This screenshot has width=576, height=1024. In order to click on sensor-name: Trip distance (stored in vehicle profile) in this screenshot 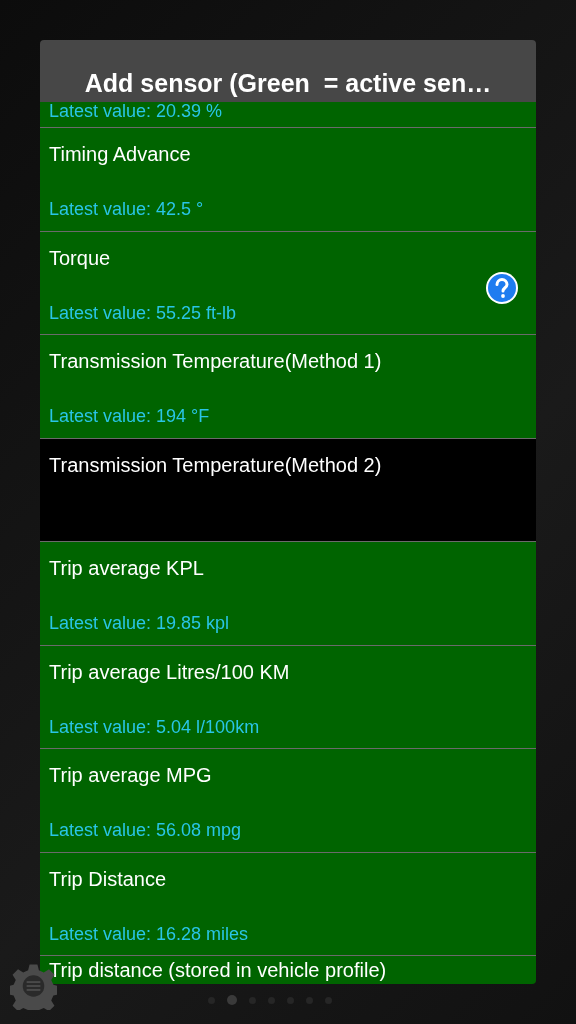, I will do `click(218, 970)`.